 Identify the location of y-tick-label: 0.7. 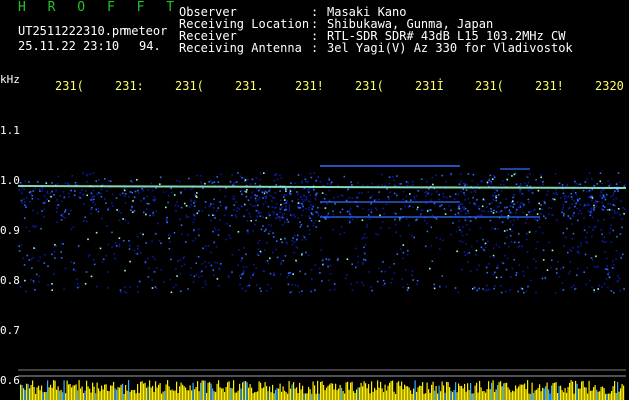
(10, 330).